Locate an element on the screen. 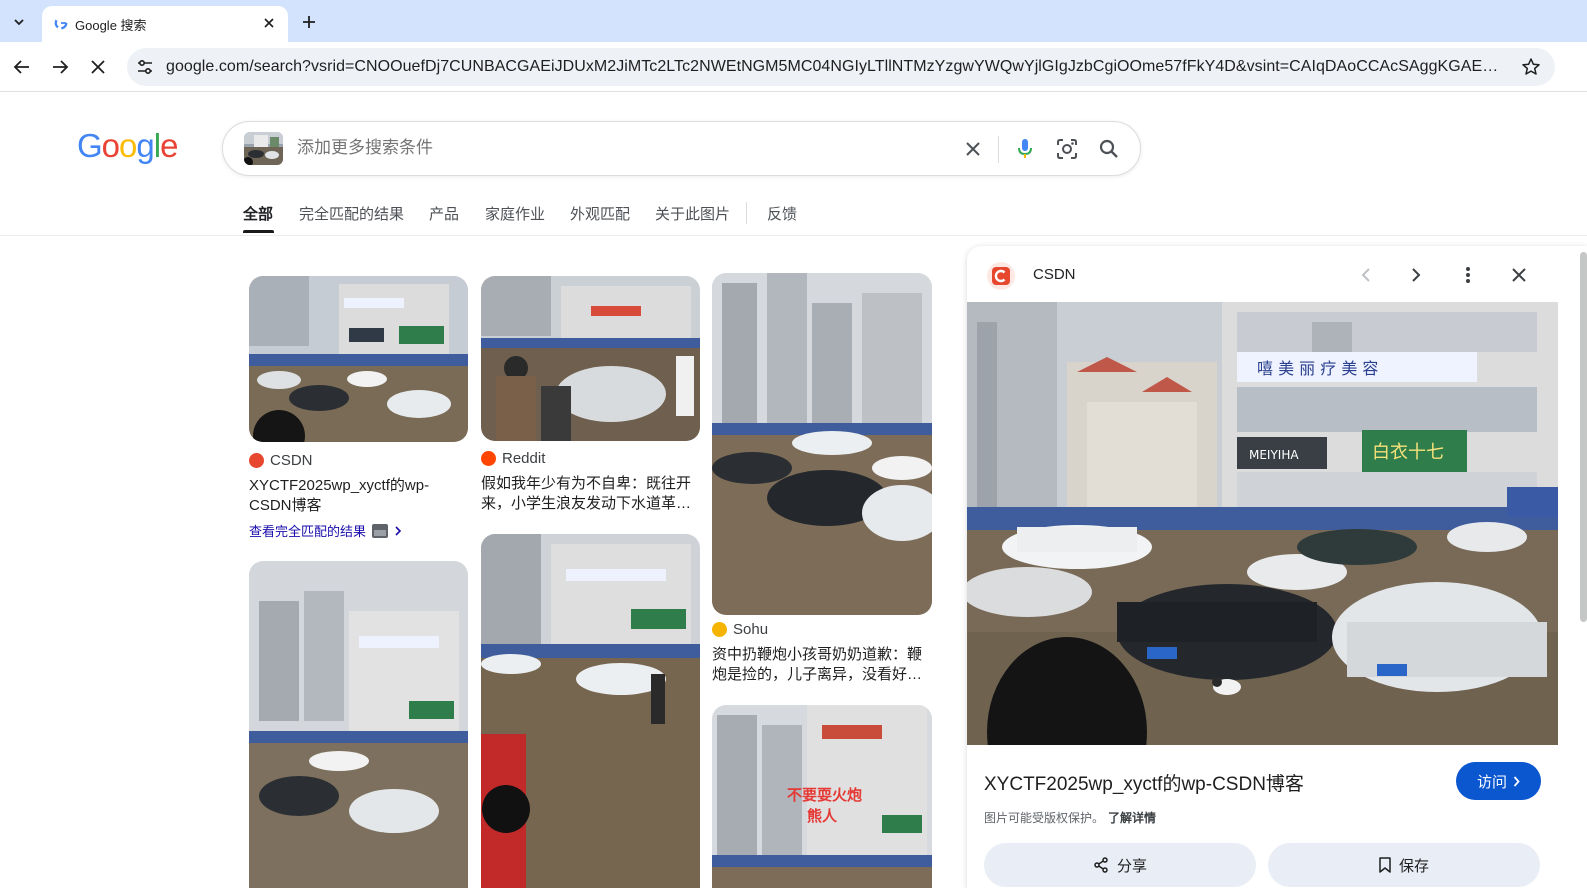 The image size is (1587, 888). save-button: 保存 is located at coordinates (1404, 865).